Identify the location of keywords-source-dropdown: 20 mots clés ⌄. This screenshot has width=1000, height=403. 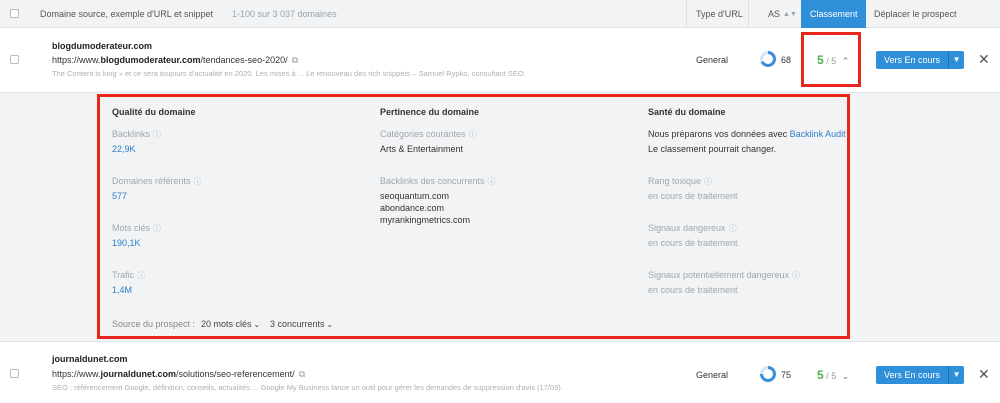
(230, 324).